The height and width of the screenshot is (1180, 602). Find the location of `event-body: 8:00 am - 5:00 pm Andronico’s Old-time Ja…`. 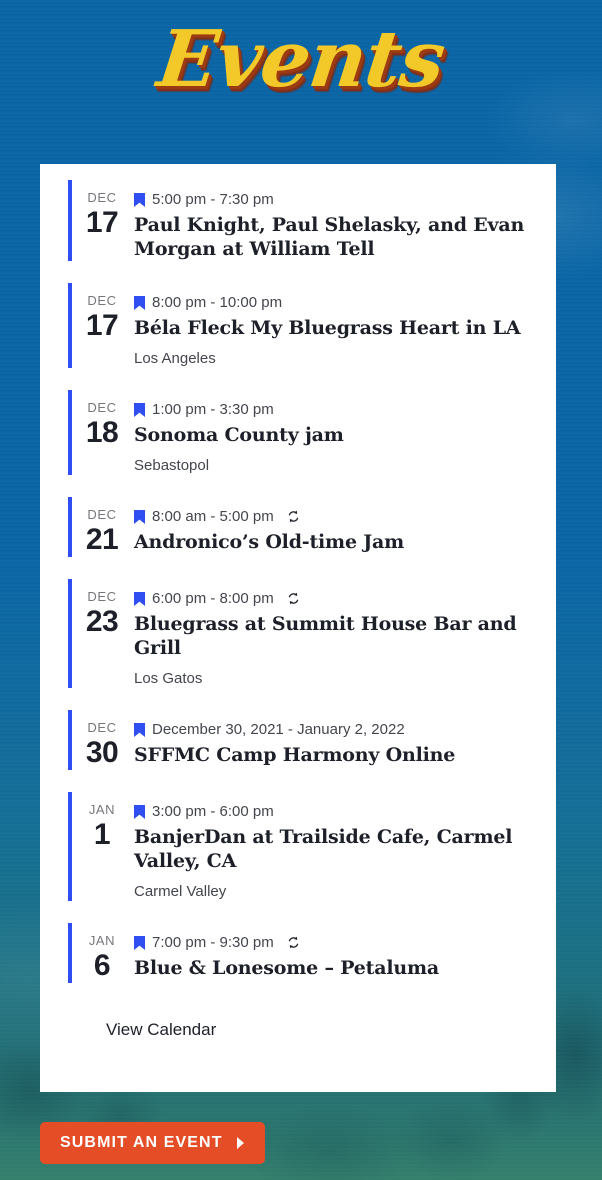

event-body: 8:00 am - 5:00 pm Andronico’s Old-time Ja… is located at coordinates (345, 527).